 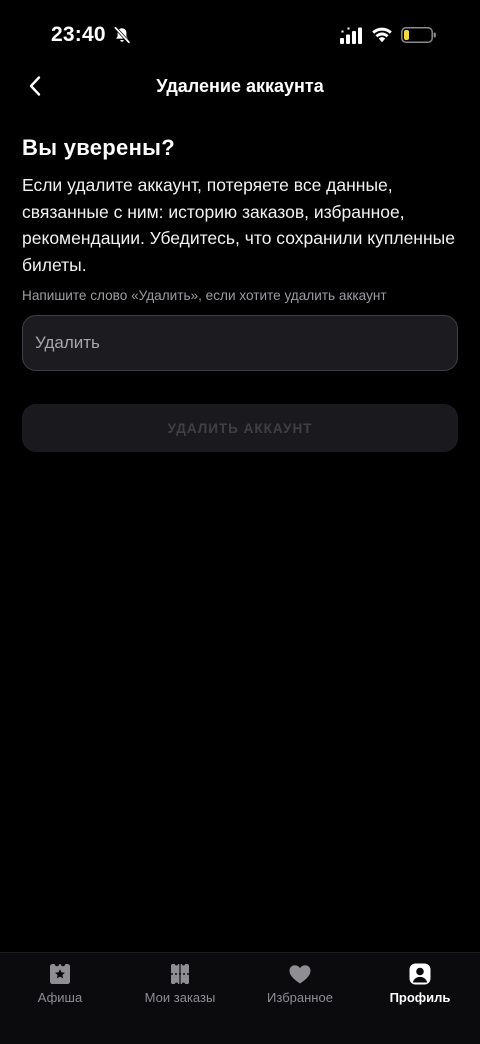 I want to click on ticket-star-icon, so click(x=60, y=974).